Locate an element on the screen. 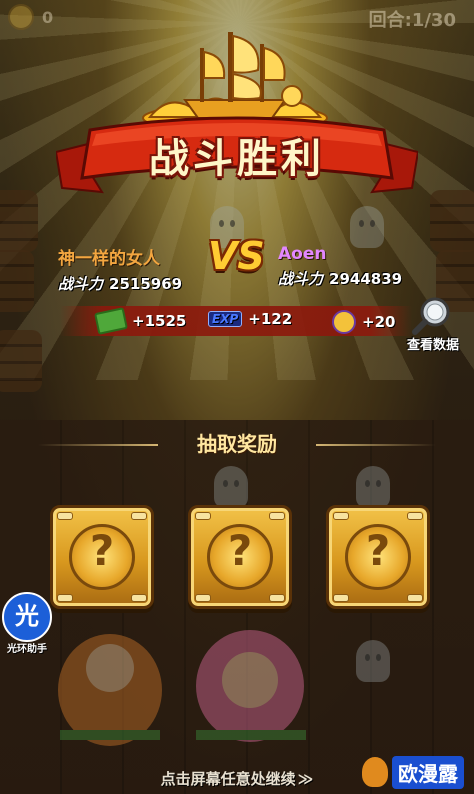  watermark-caption: 光环助手 is located at coordinates (27, 649).